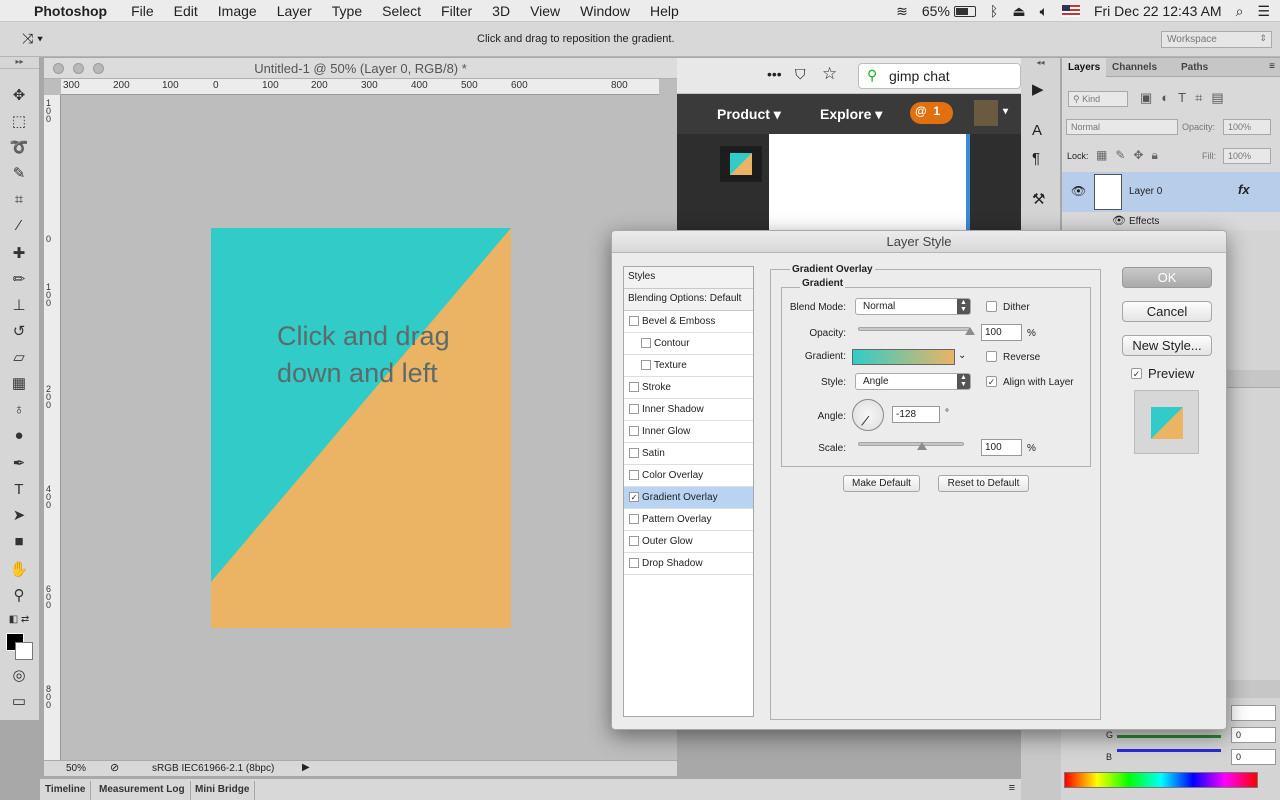  I want to click on effects-row: 👁︎ Effects, so click(1171, 221).